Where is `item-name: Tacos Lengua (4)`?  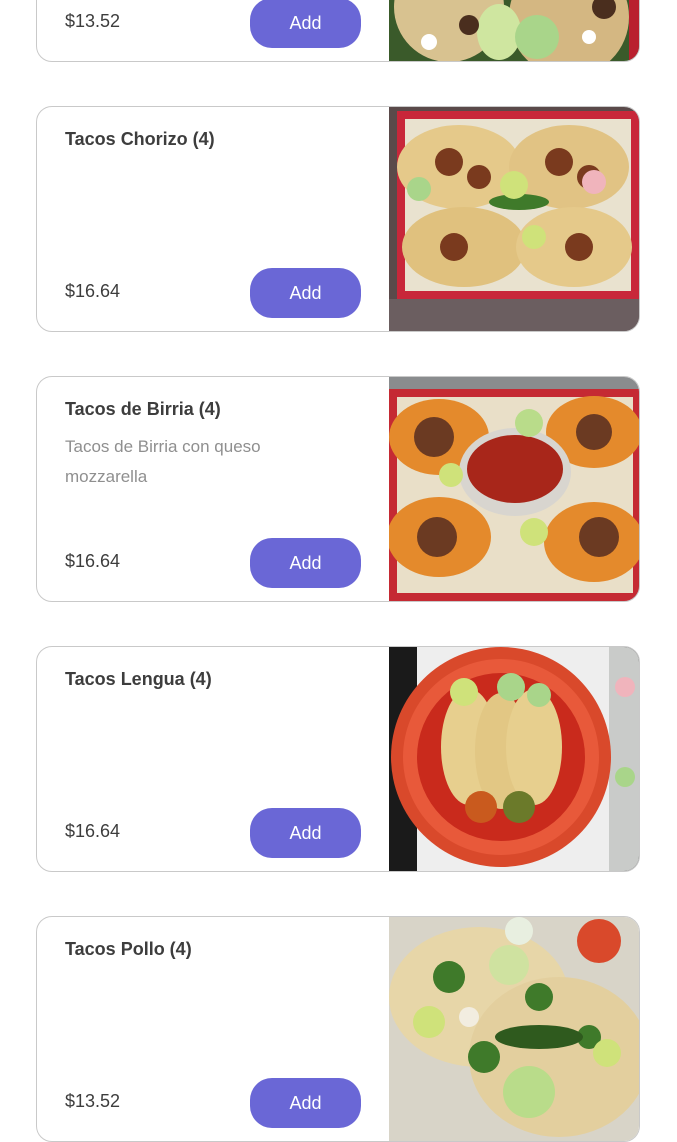
item-name: Tacos Lengua (4) is located at coordinates (138, 679).